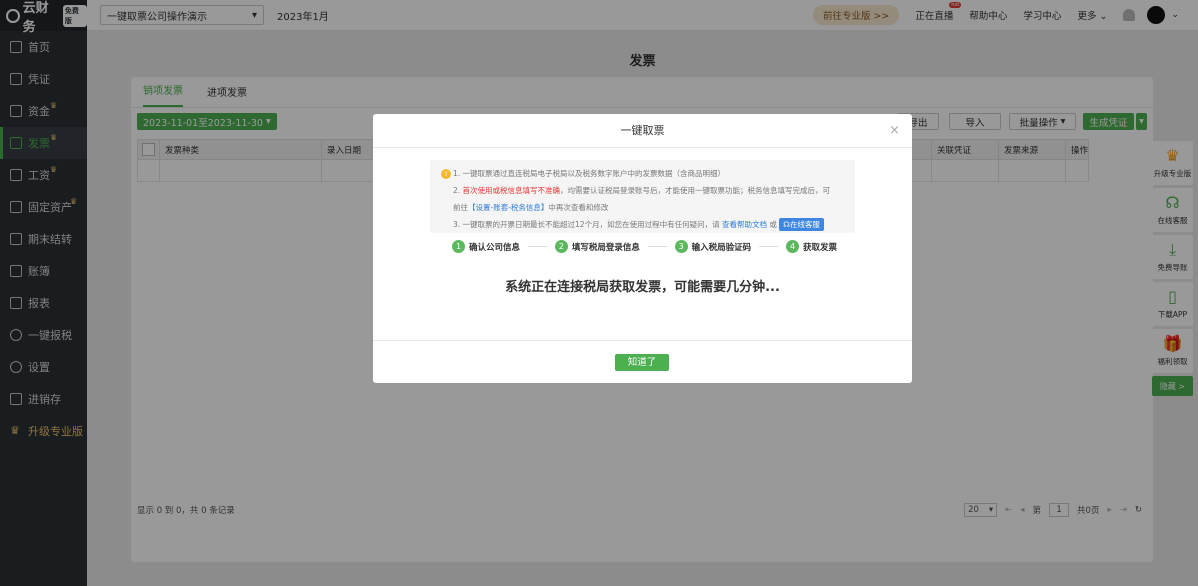 The image size is (1198, 586). I want to click on modal-footer: 知道了, so click(642, 361).